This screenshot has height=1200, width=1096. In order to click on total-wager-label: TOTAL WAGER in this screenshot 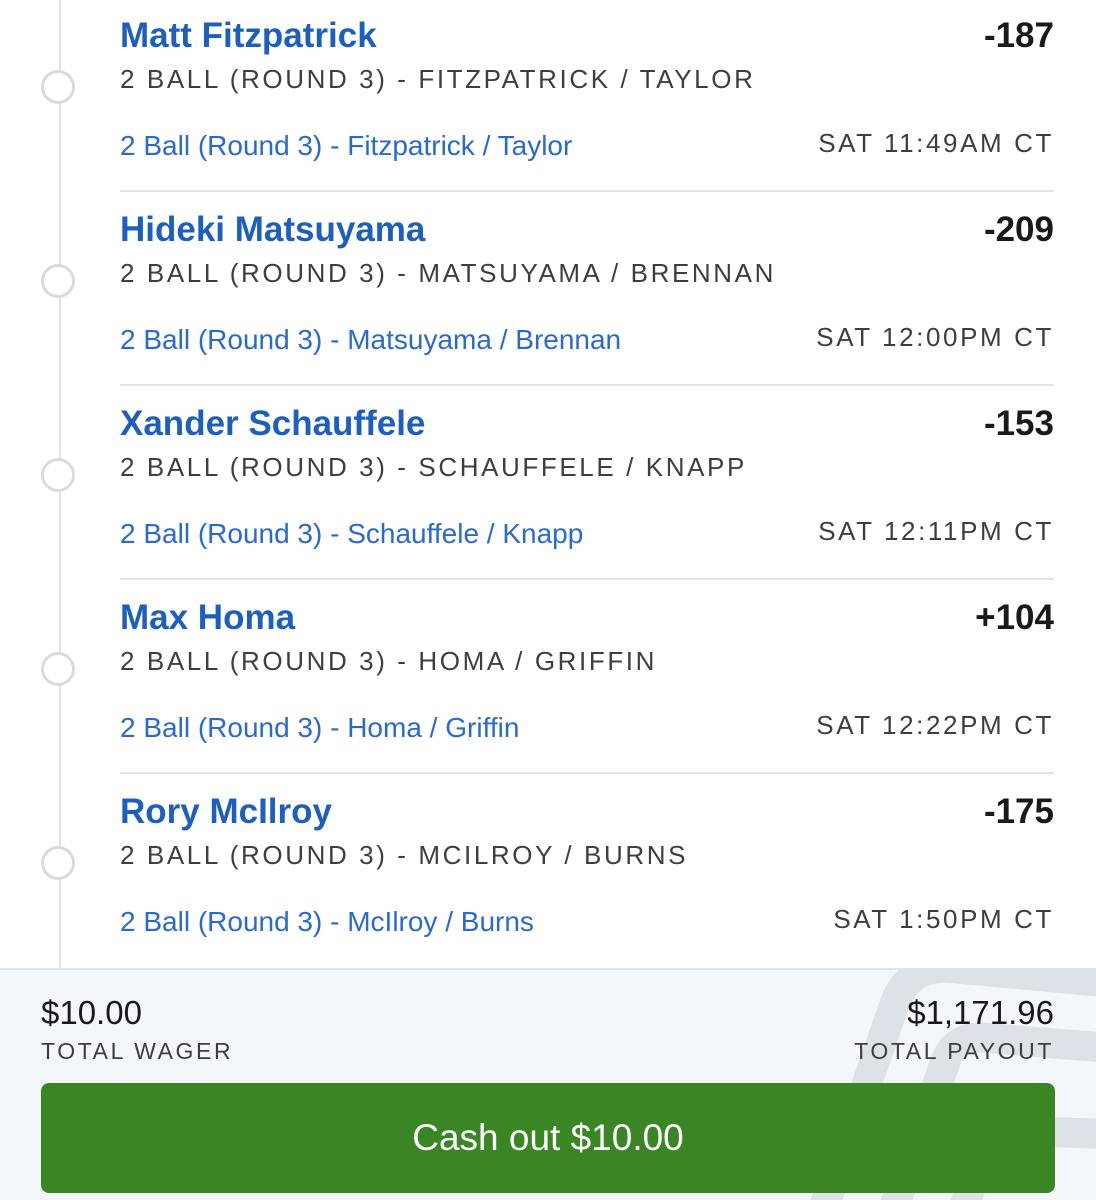, I will do `click(137, 1051)`.